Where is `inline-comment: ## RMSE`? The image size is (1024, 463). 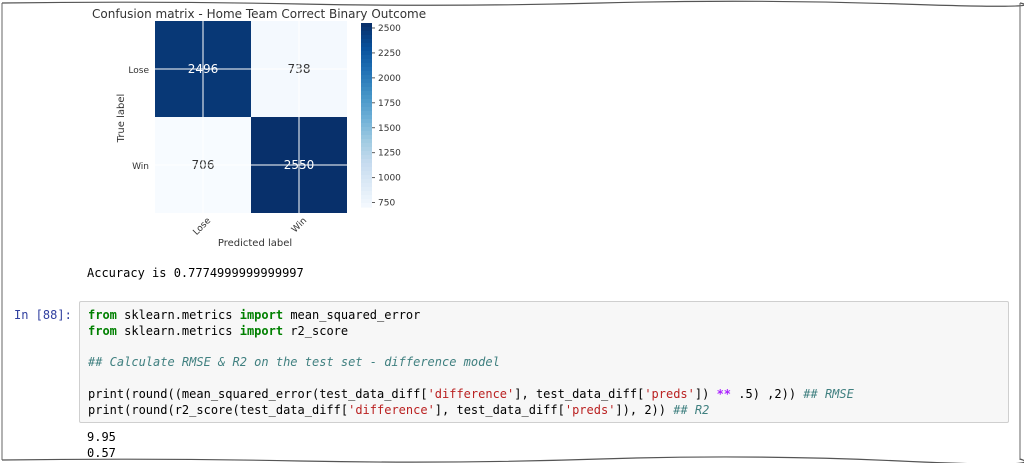 inline-comment: ## RMSE is located at coordinates (828, 394).